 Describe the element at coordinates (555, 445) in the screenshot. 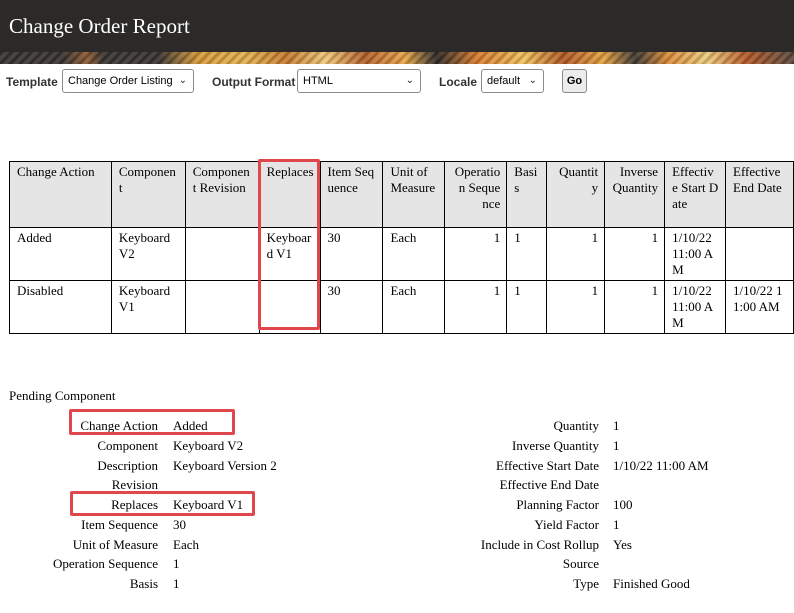

I see `detail-label: Inverse Quantity` at that location.